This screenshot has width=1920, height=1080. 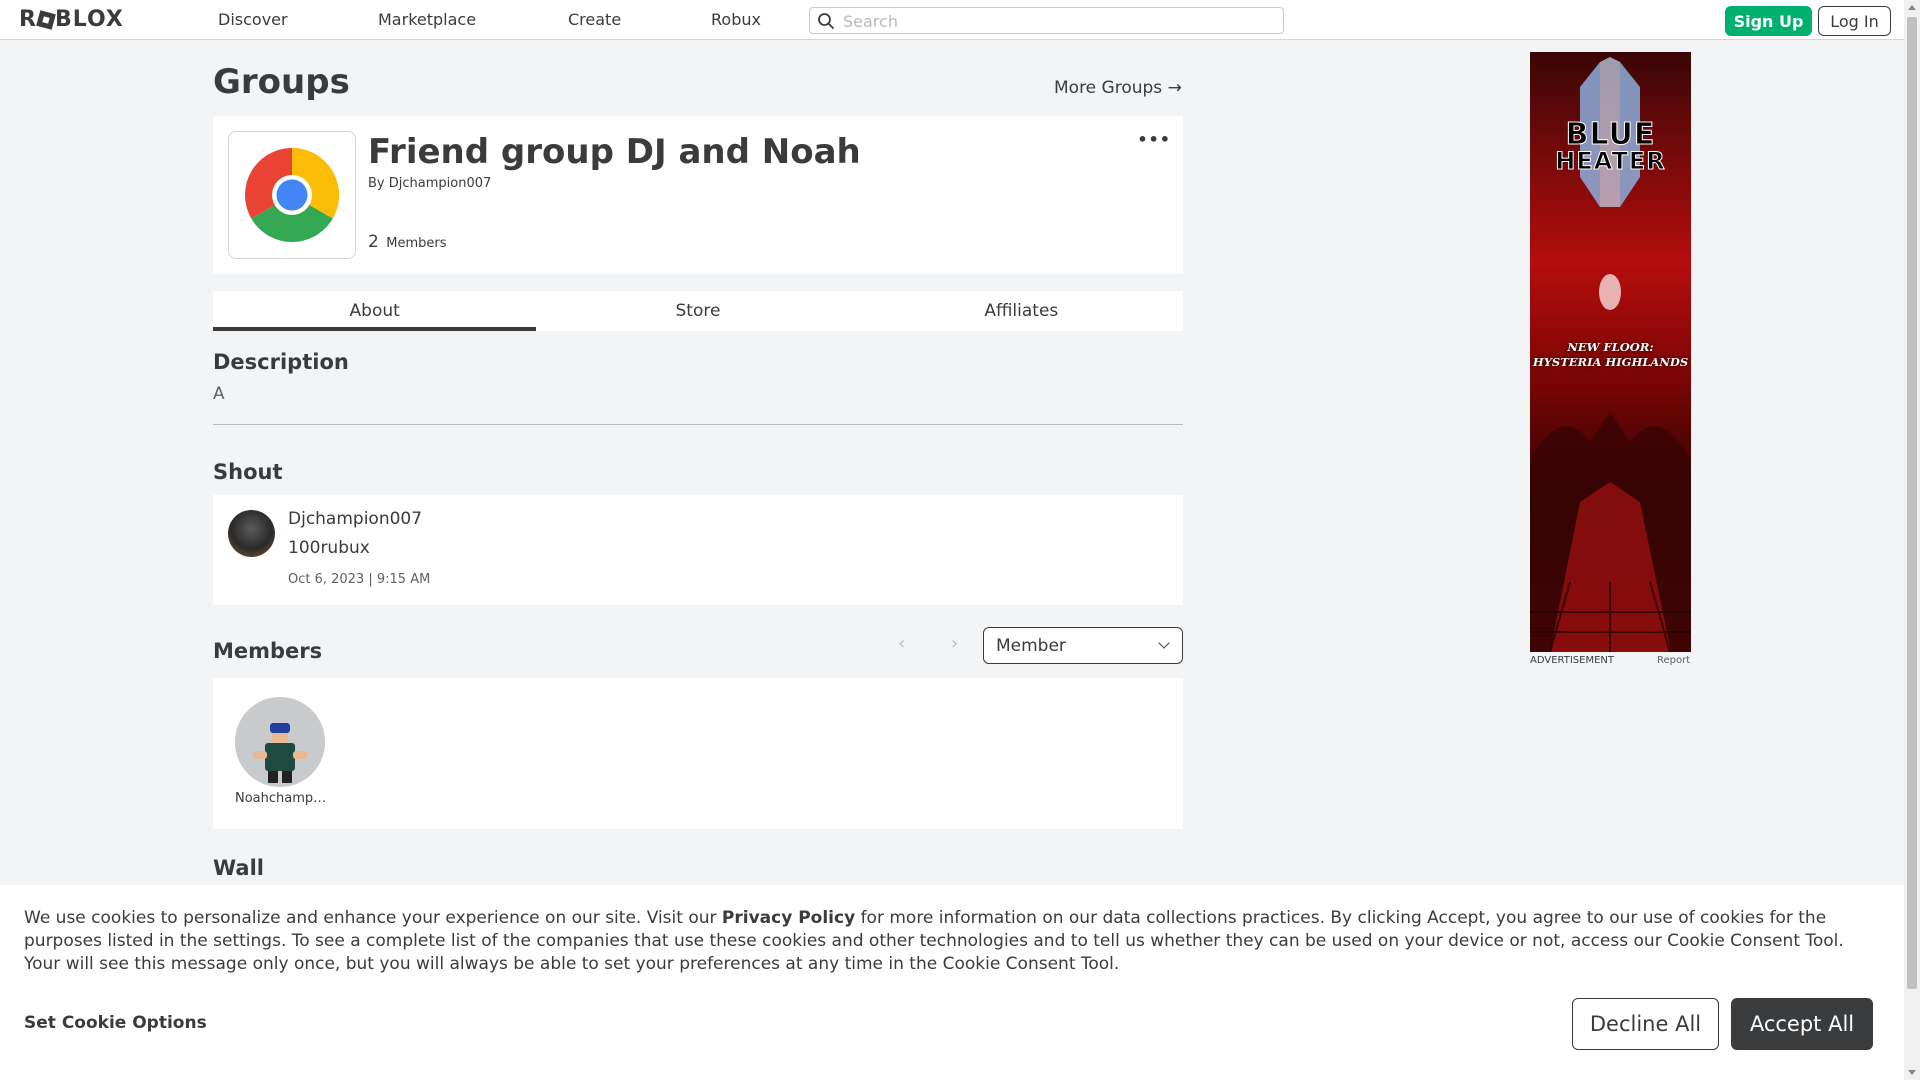 What do you see at coordinates (1154, 139) in the screenshot?
I see `more-options-icon: •••` at bounding box center [1154, 139].